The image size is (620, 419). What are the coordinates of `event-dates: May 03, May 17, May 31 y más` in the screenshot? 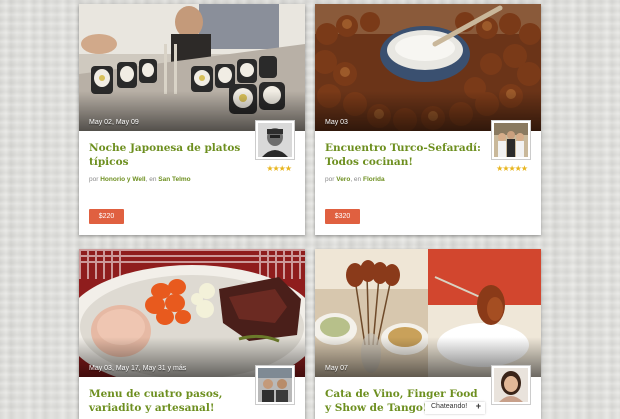 It's located at (138, 368).